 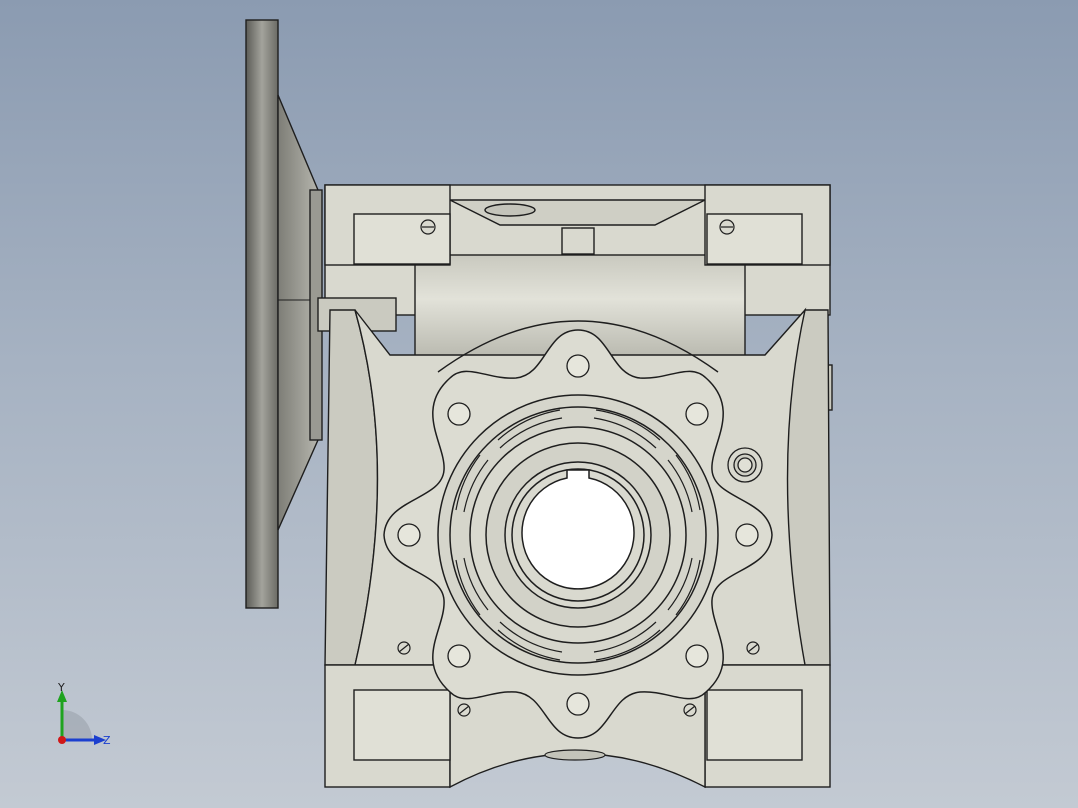 What do you see at coordinates (459, 656) in the screenshot?
I see `bolt-hole-bottom-left` at bounding box center [459, 656].